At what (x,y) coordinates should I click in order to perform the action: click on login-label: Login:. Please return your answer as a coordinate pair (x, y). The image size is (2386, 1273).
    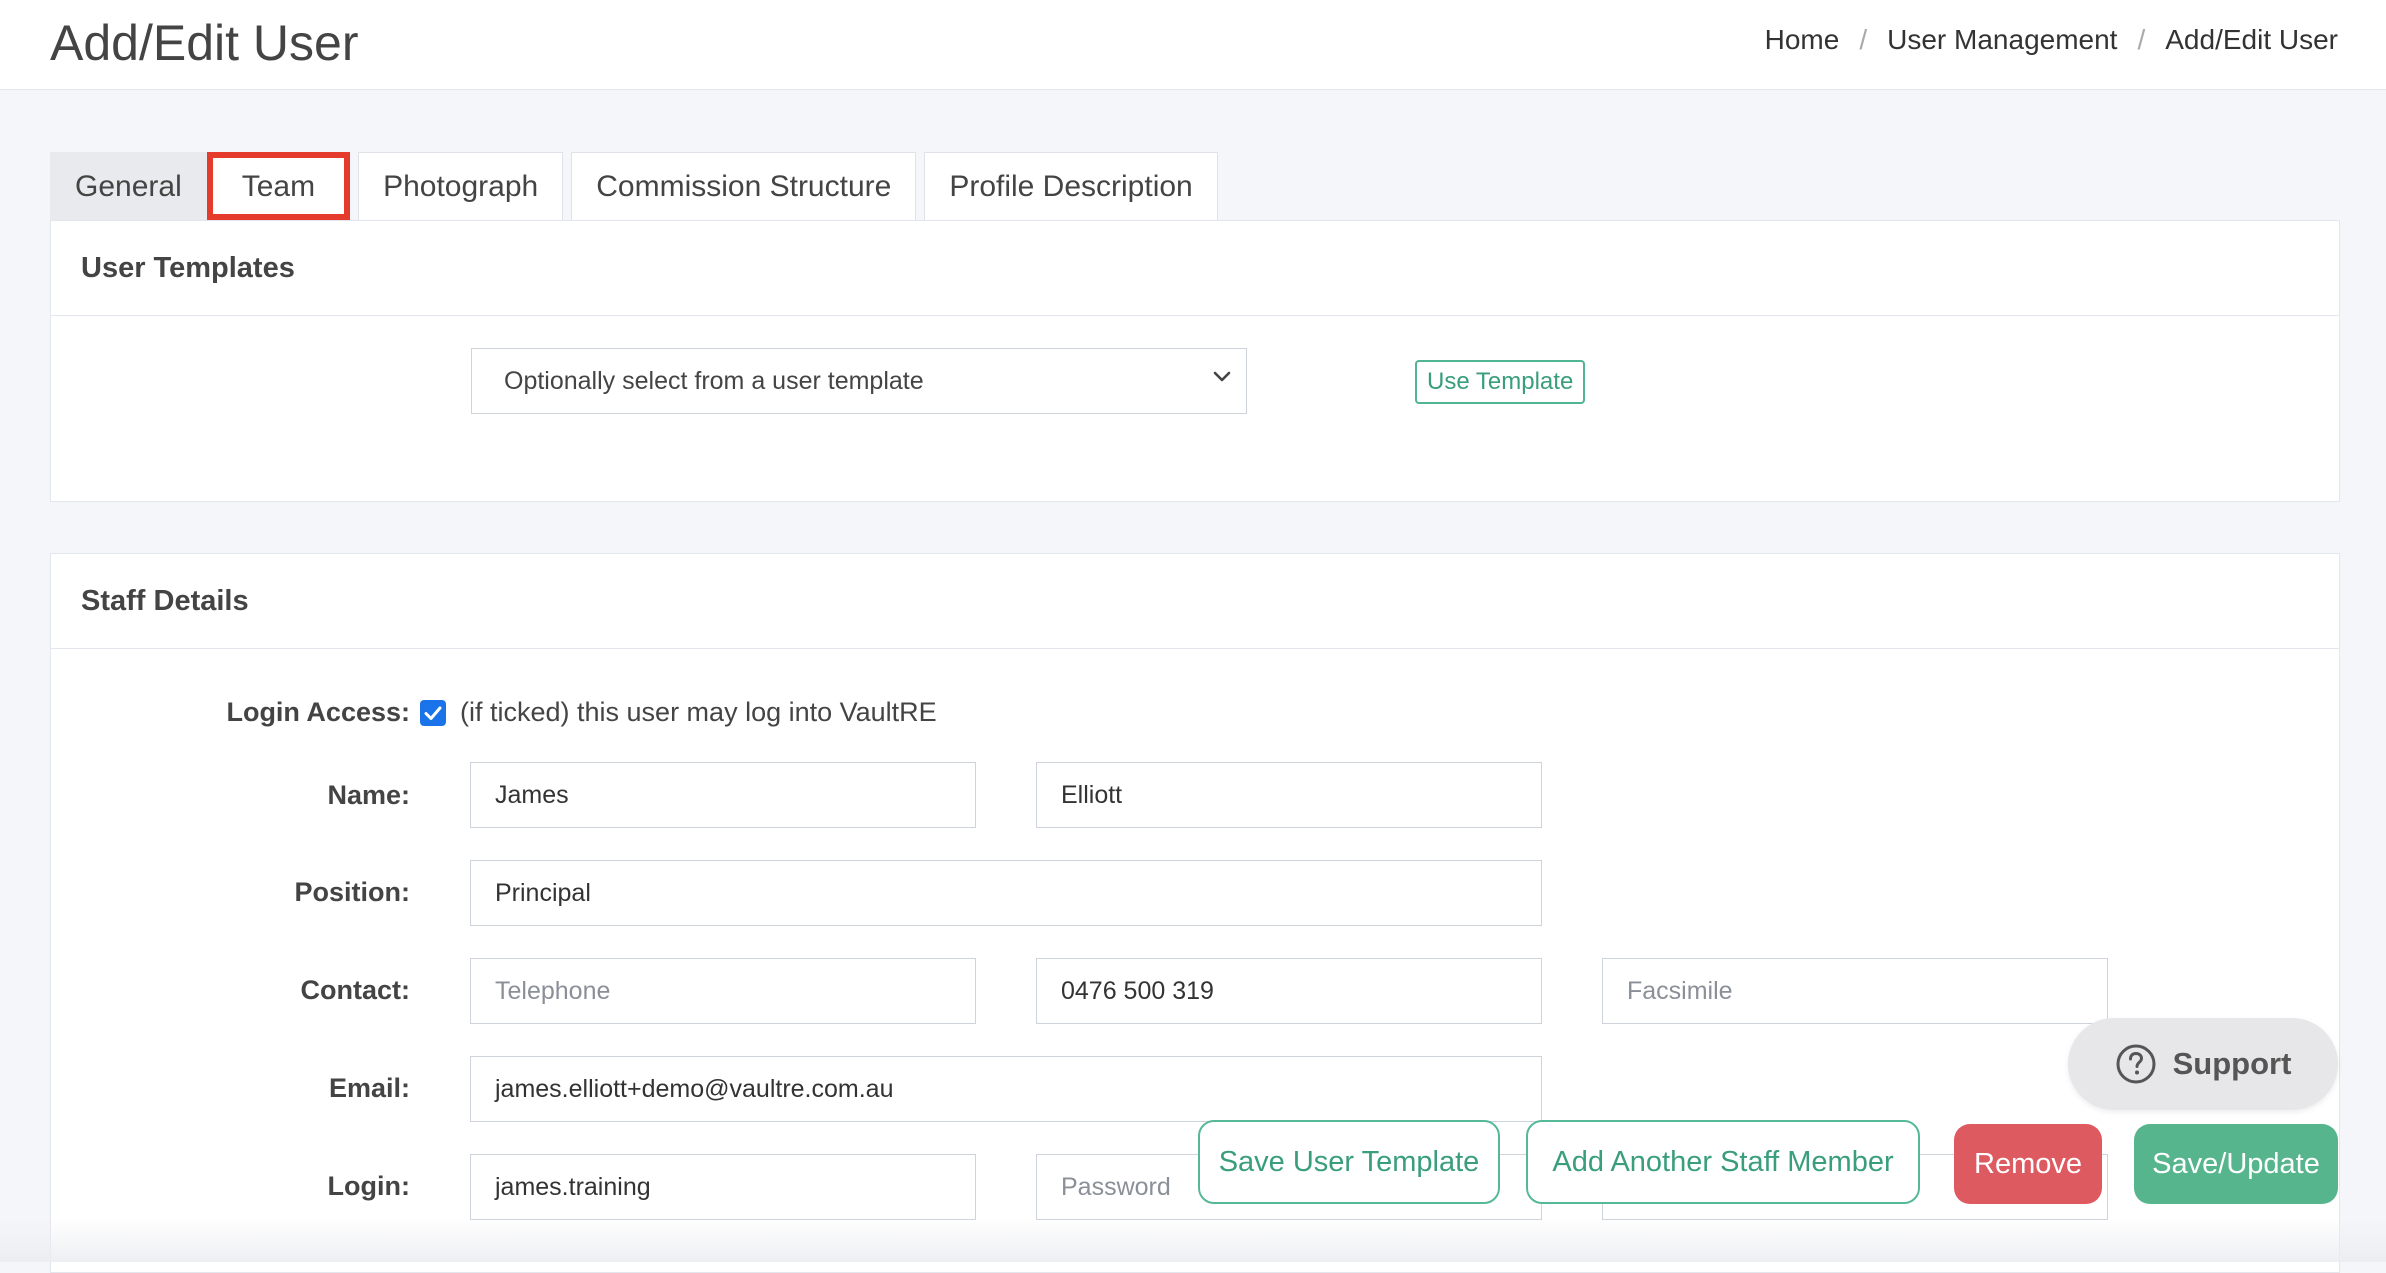
    Looking at the image, I should click on (368, 1186).